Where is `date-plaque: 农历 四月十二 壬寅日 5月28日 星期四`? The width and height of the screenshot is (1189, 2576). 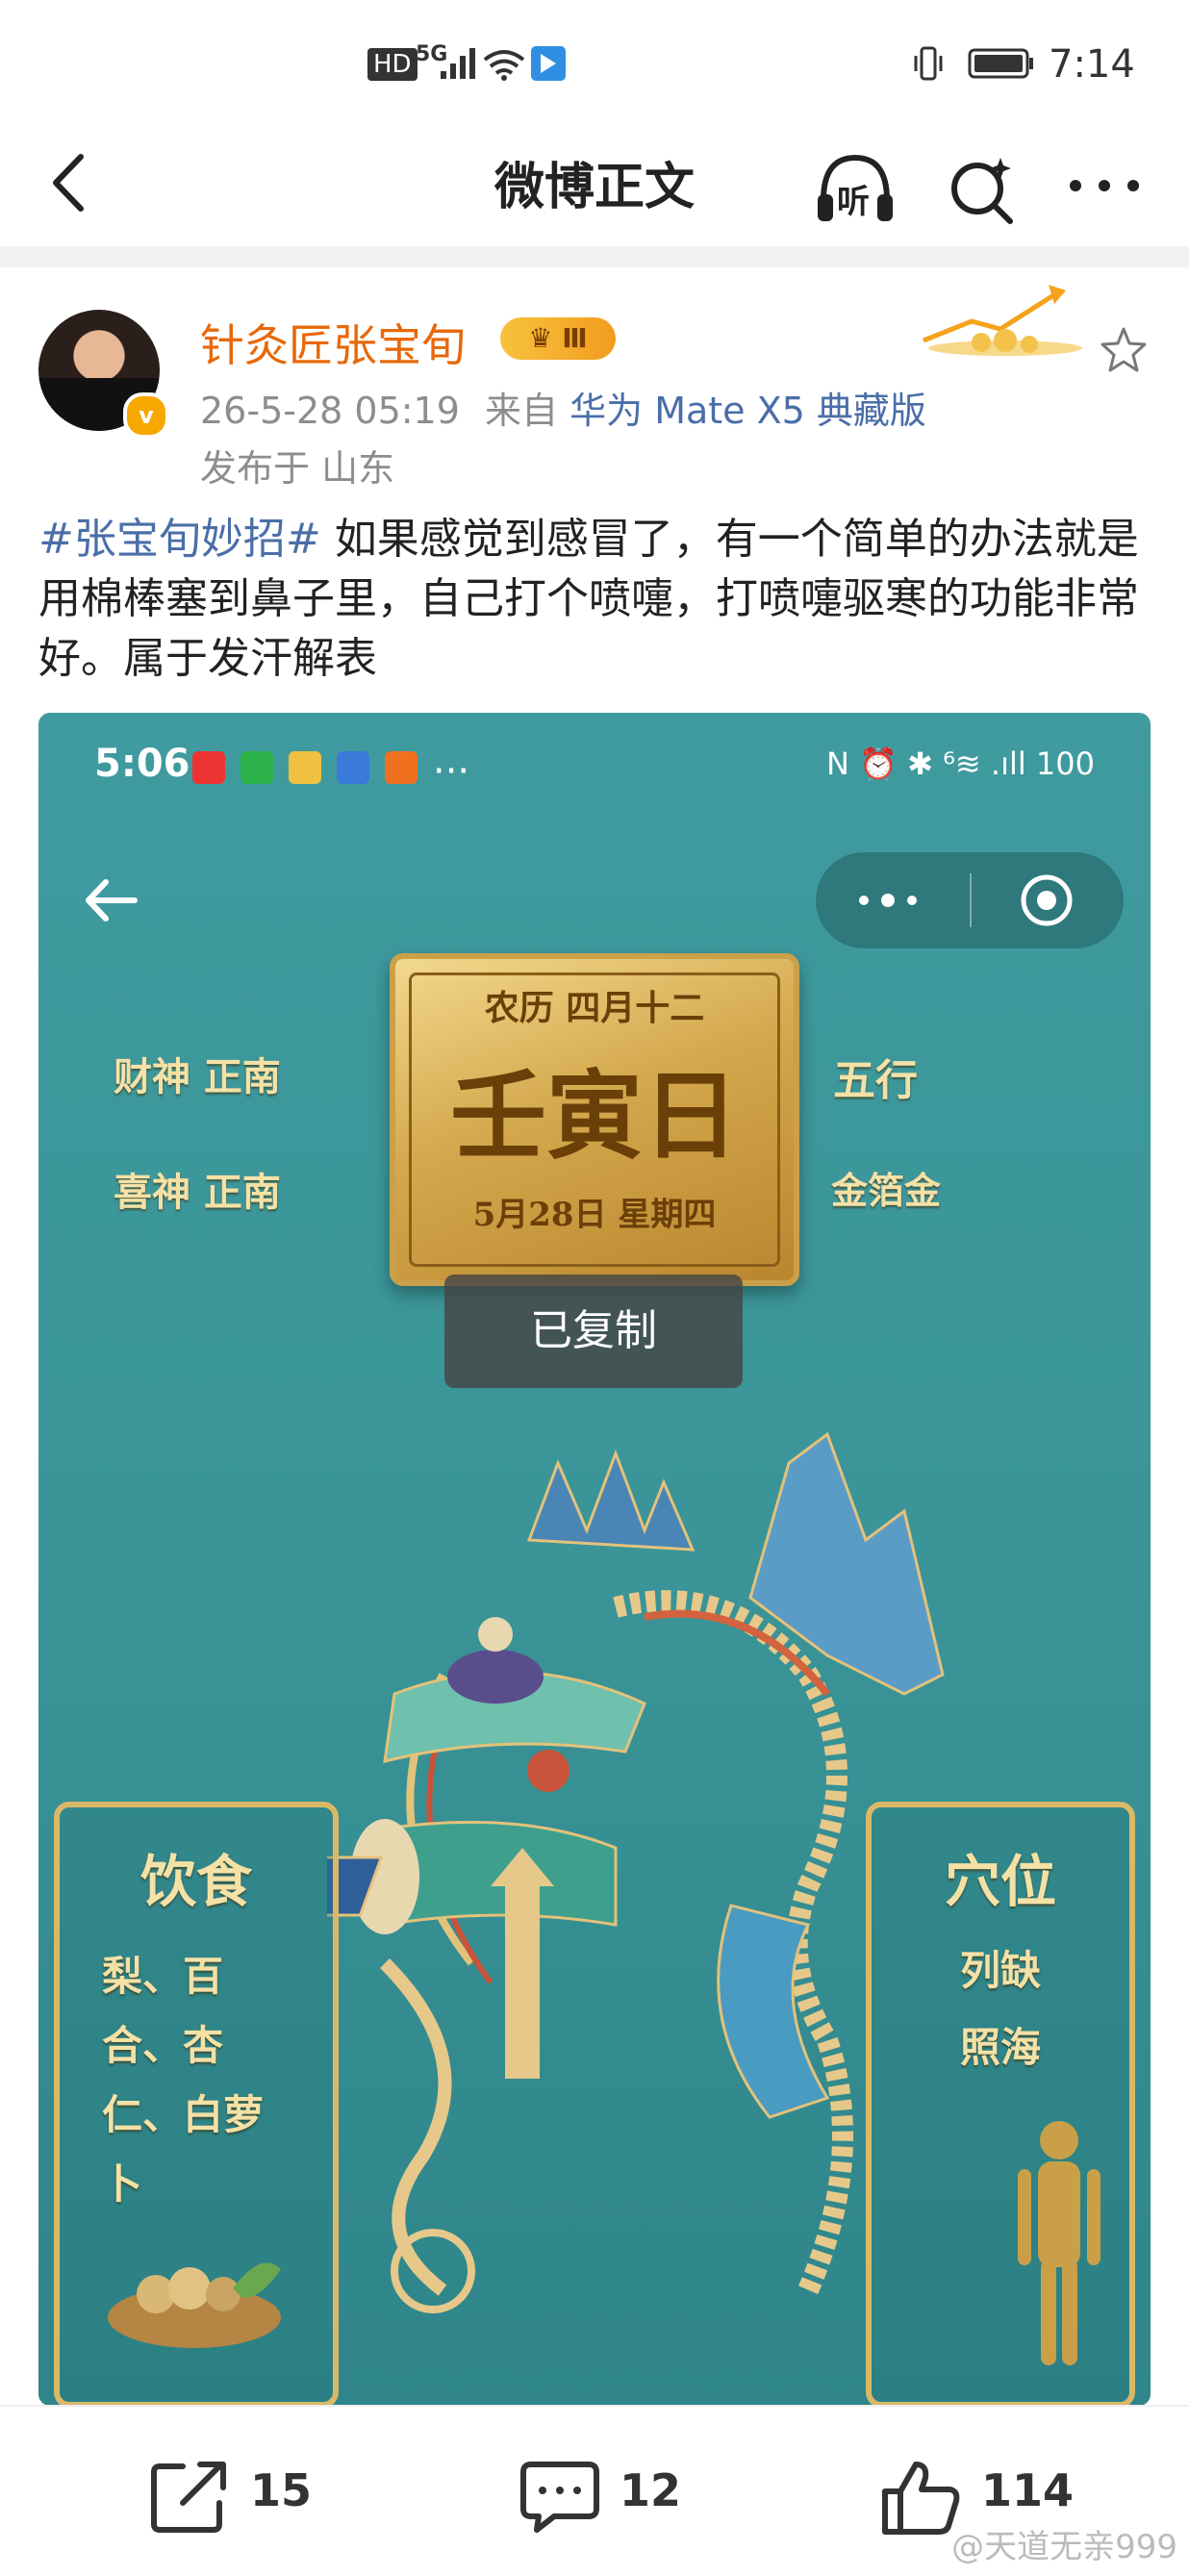
date-plaque: 农历 四月十二 壬寅日 5月28日 星期四 is located at coordinates (594, 1119).